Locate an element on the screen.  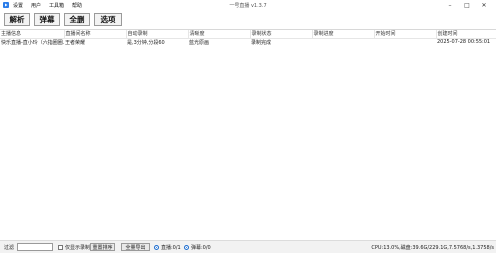
minimize-icon: – is located at coordinates (450, 5).